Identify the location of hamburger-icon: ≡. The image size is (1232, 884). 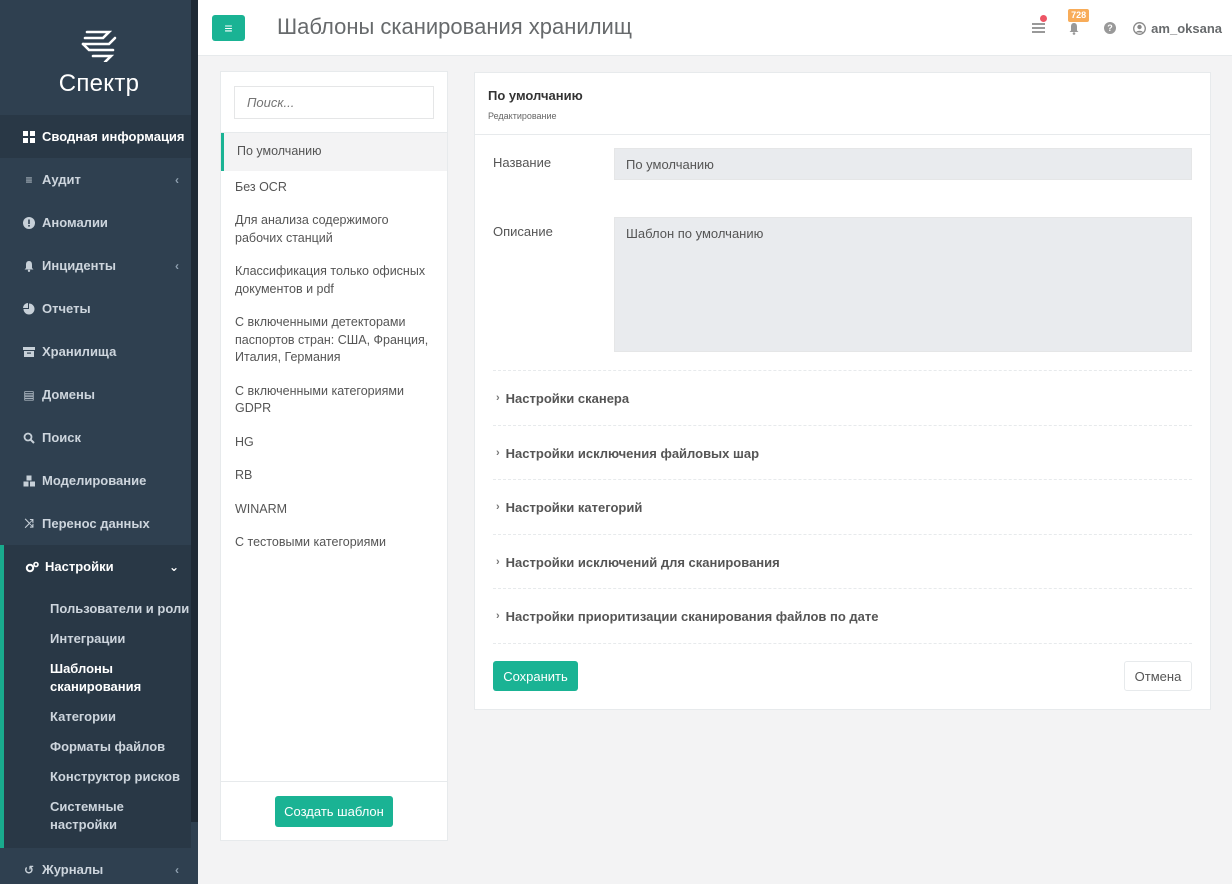
(228, 28).